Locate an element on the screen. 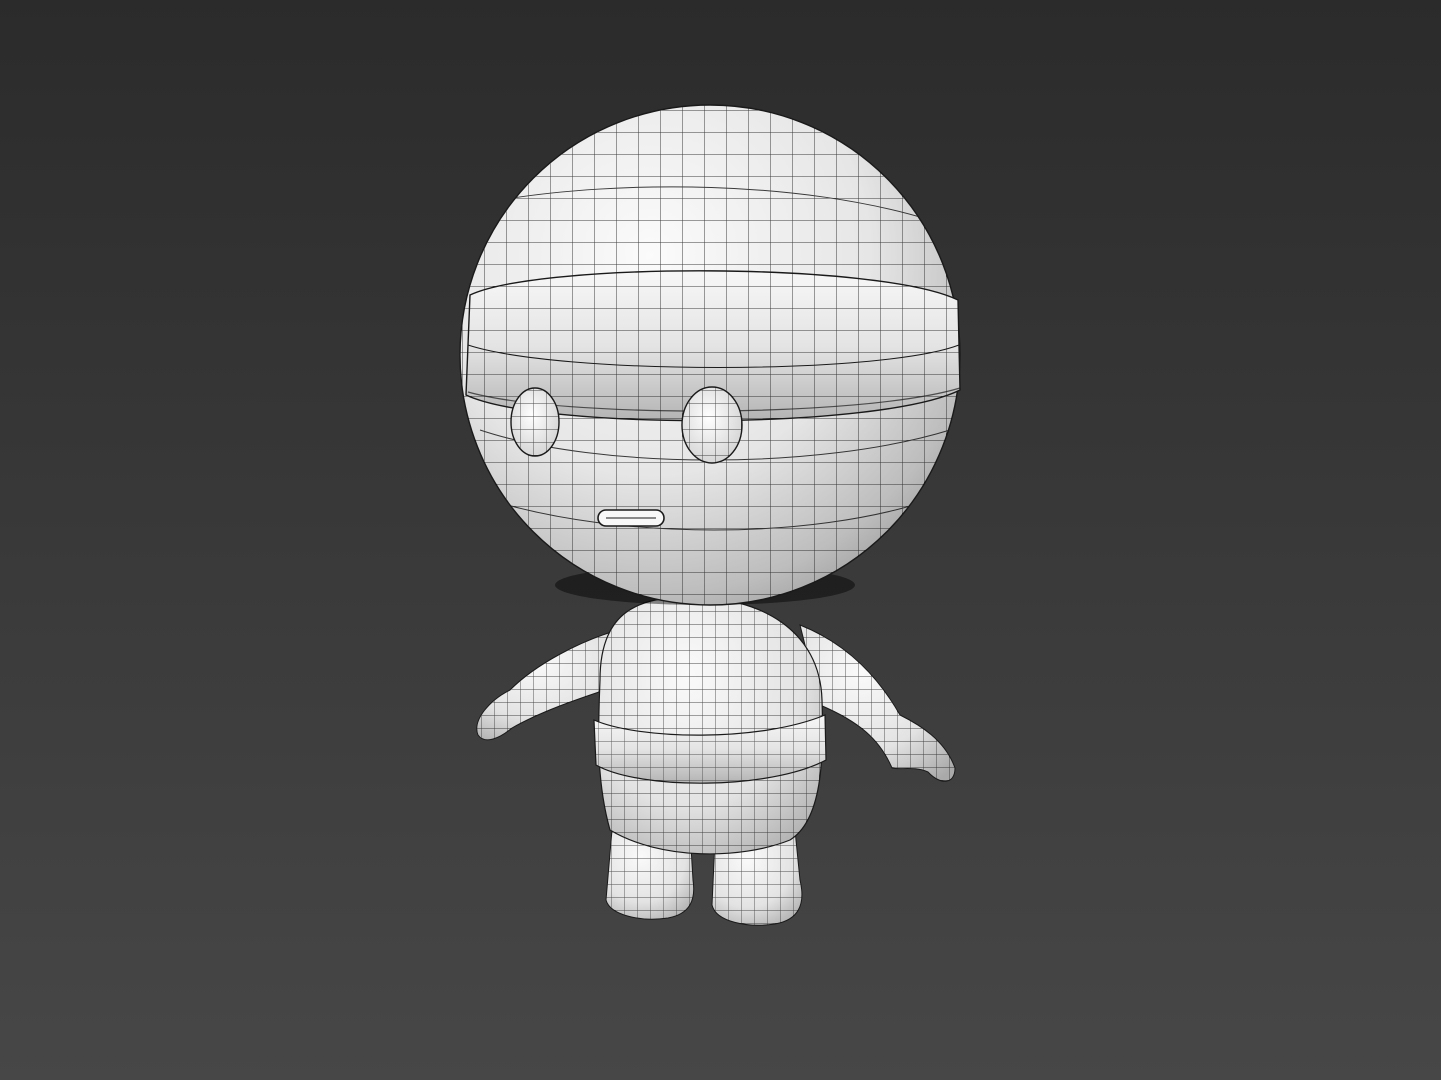 This screenshot has width=1441, height=1080. mouth is located at coordinates (631, 518).